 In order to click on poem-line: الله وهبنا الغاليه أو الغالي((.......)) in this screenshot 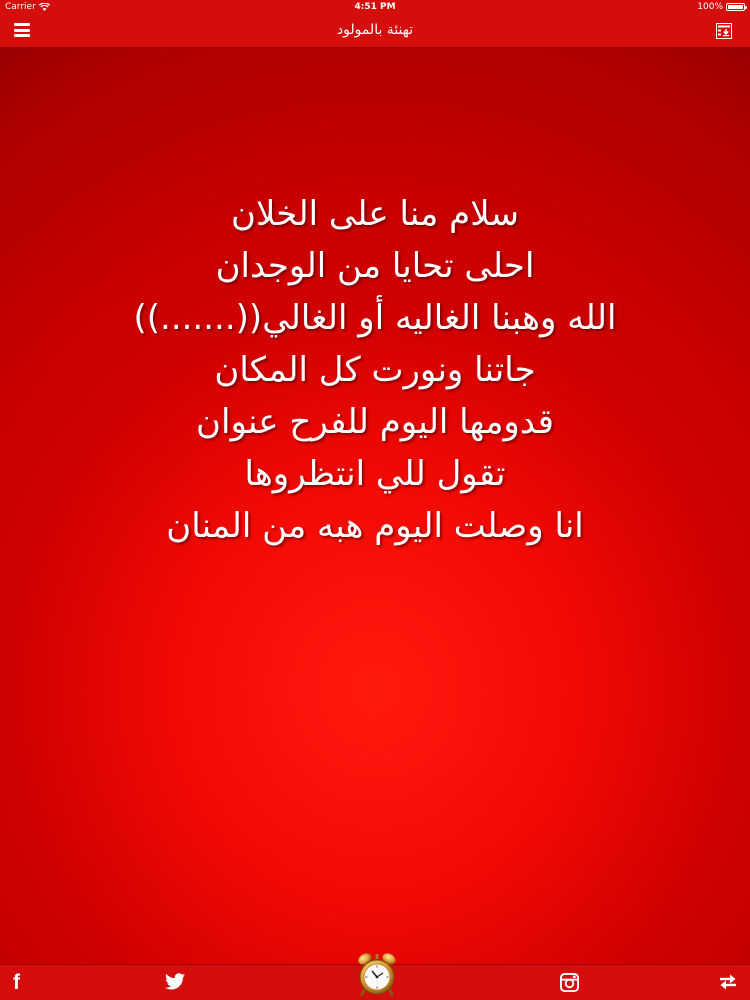, I will do `click(375, 318)`.